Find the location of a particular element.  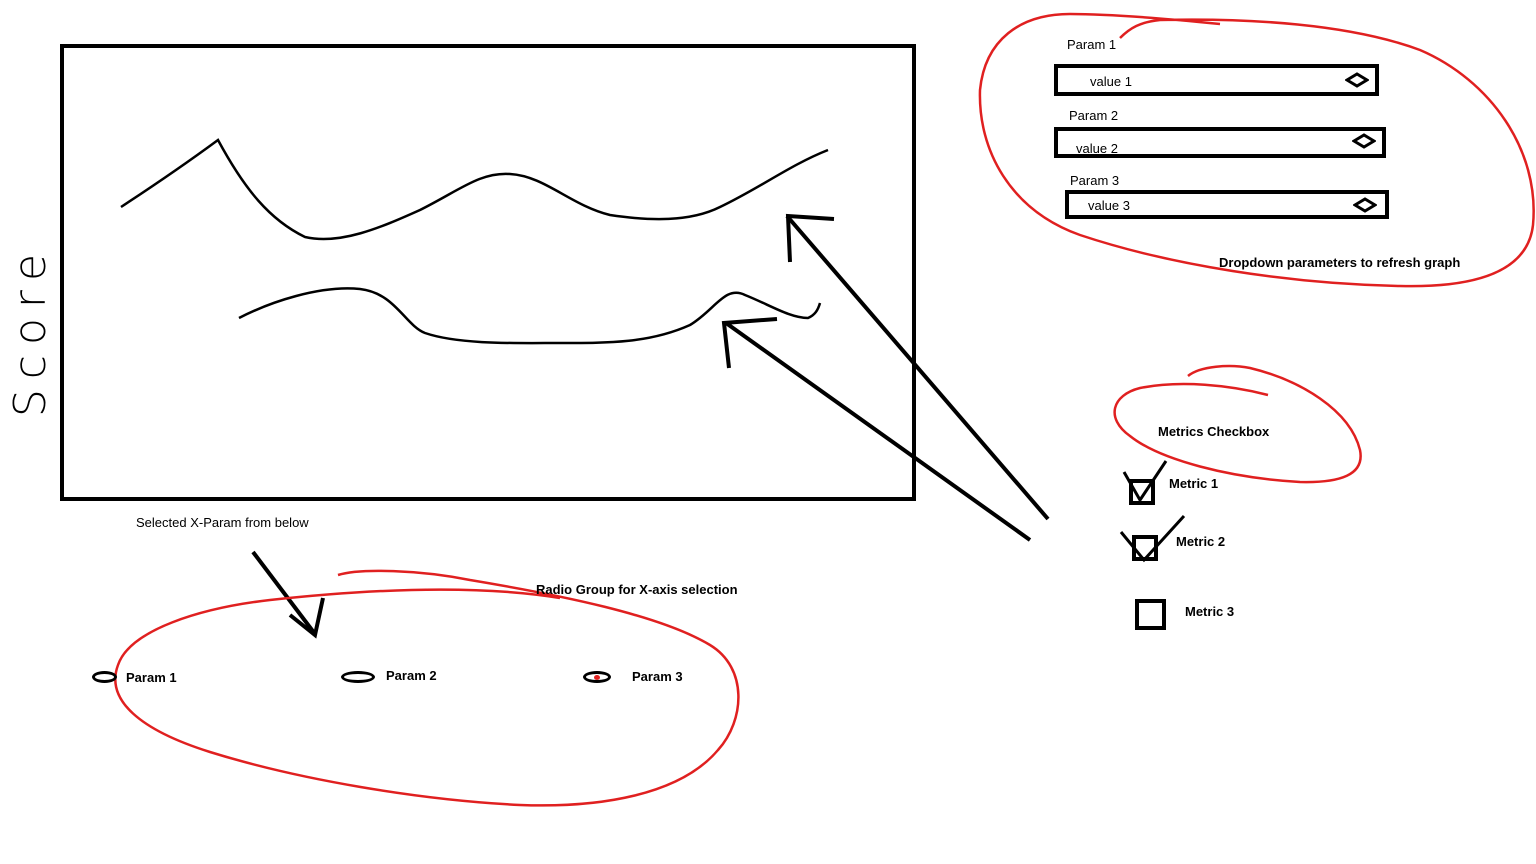

arrow-icon is located at coordinates (306, 618).